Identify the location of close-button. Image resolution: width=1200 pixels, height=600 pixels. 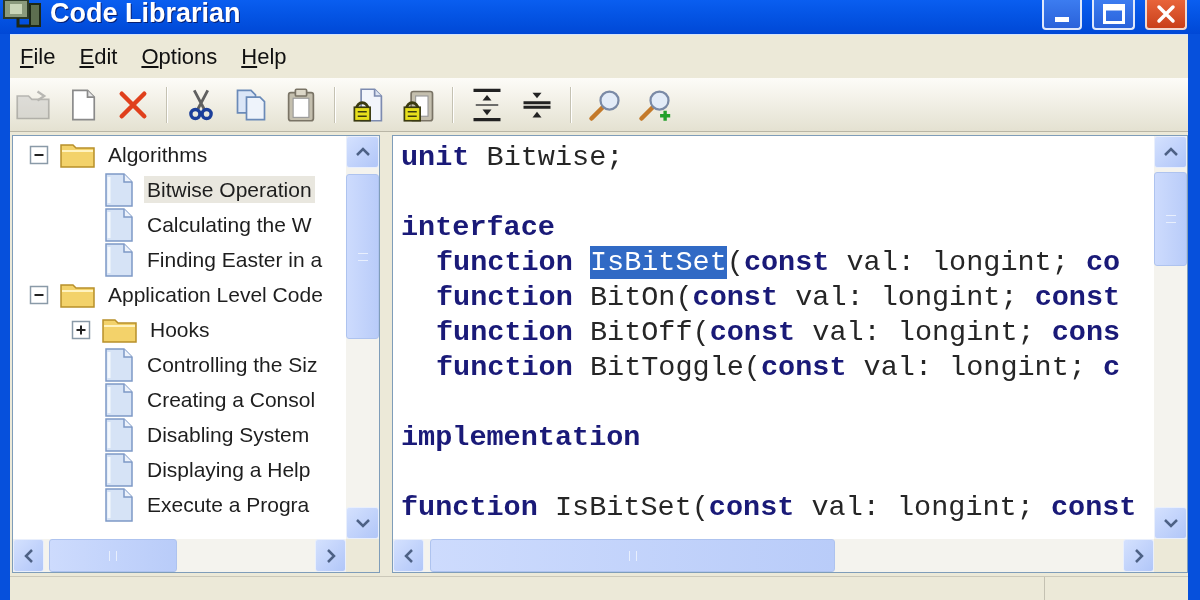
(1166, 15).